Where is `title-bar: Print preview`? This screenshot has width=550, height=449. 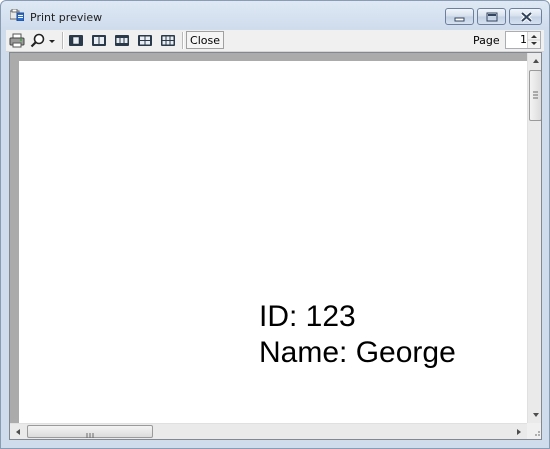 title-bar: Print preview is located at coordinates (275, 15).